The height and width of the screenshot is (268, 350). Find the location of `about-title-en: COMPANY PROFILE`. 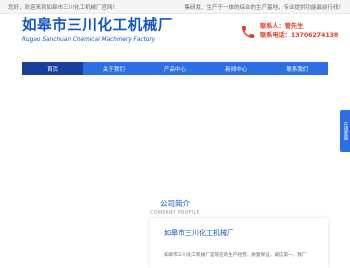

about-title-en: COMPANY PROFILE is located at coordinates (175, 213).